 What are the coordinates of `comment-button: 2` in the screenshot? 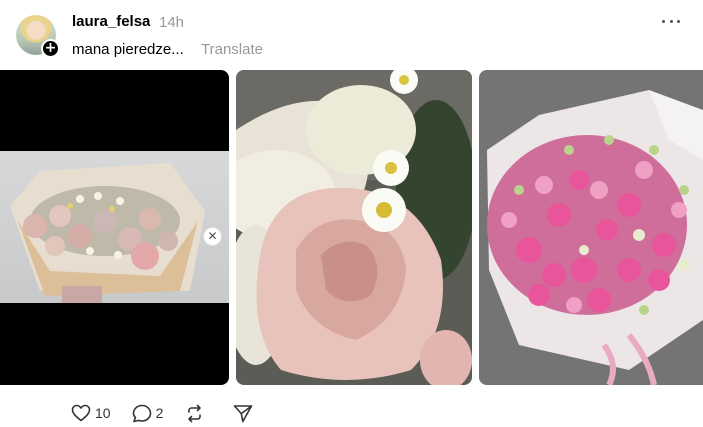 It's located at (148, 413).